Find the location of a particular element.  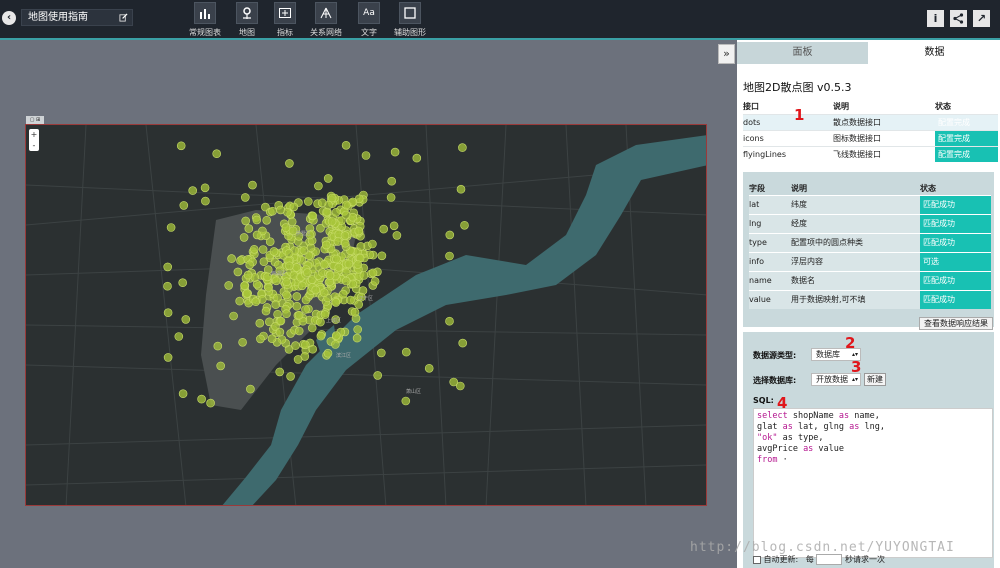

table-row: dots 散点数据接口 配置完成 is located at coordinates (870, 121).